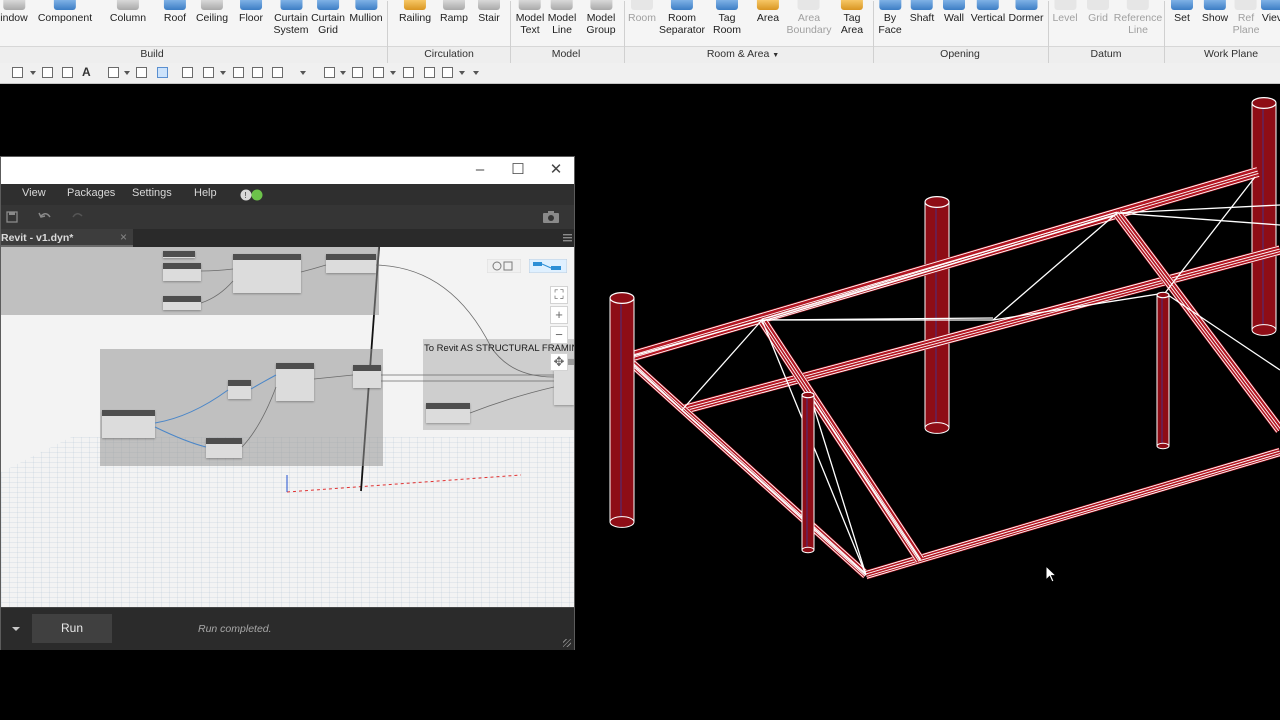 The width and height of the screenshot is (1280, 720). What do you see at coordinates (852, 23) in the screenshot?
I see `ribbon-button-tag-area: Tag Area` at bounding box center [852, 23].